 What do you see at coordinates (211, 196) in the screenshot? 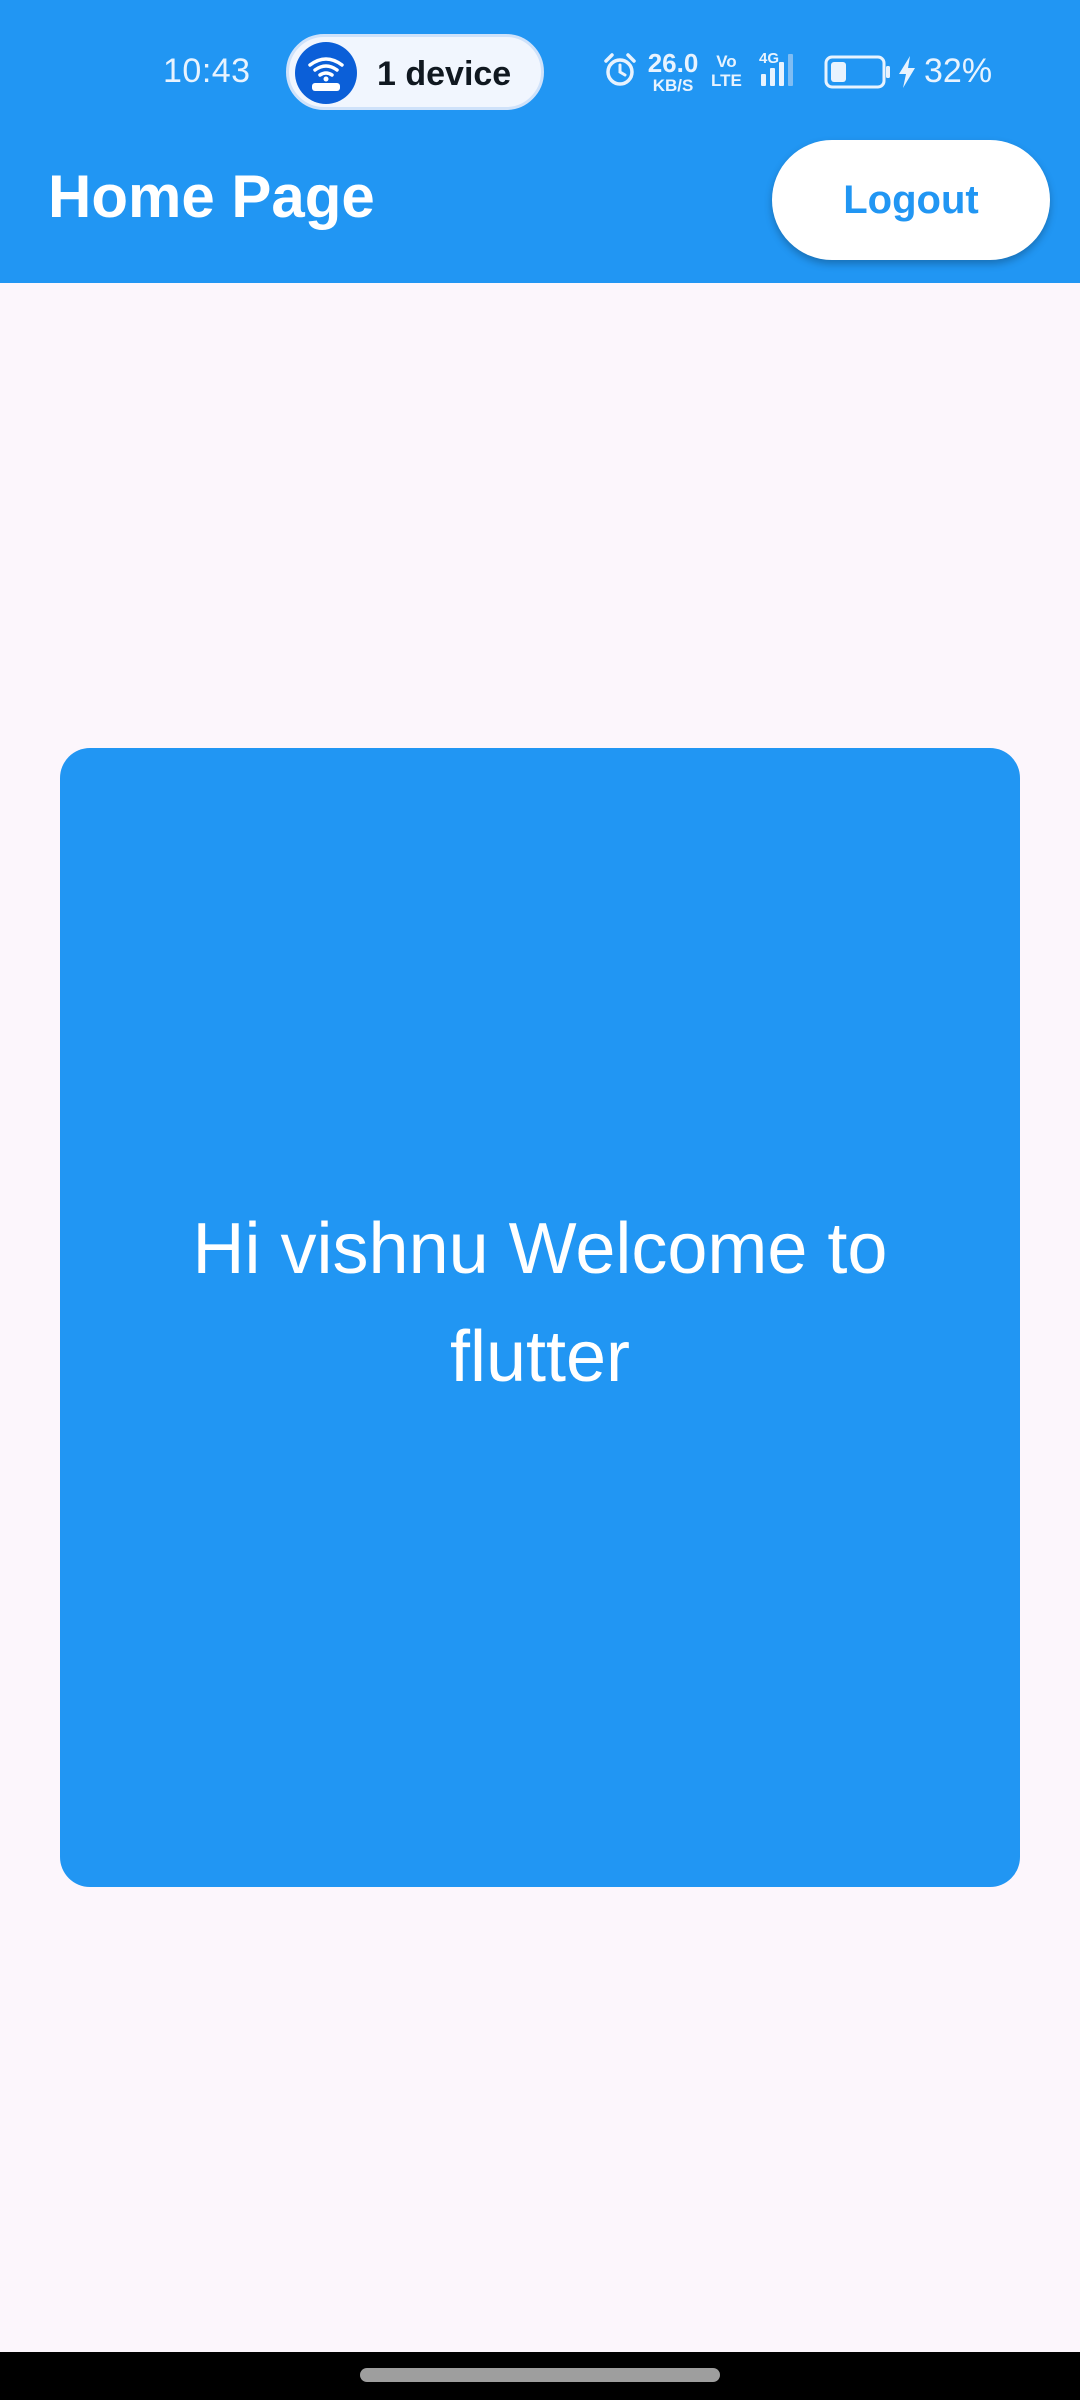
I see `page-title: Home Page` at bounding box center [211, 196].